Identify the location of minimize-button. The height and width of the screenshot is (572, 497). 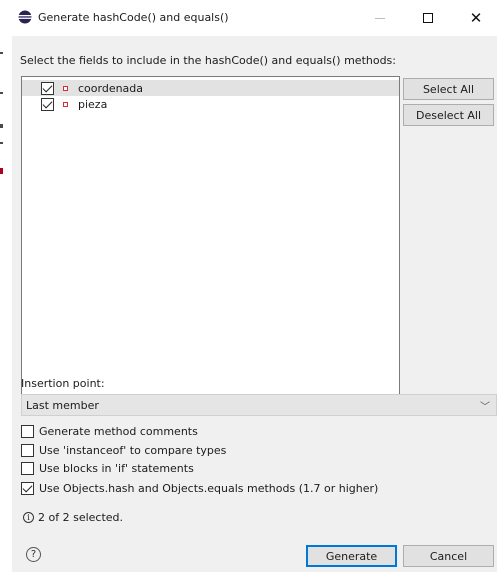
(380, 18).